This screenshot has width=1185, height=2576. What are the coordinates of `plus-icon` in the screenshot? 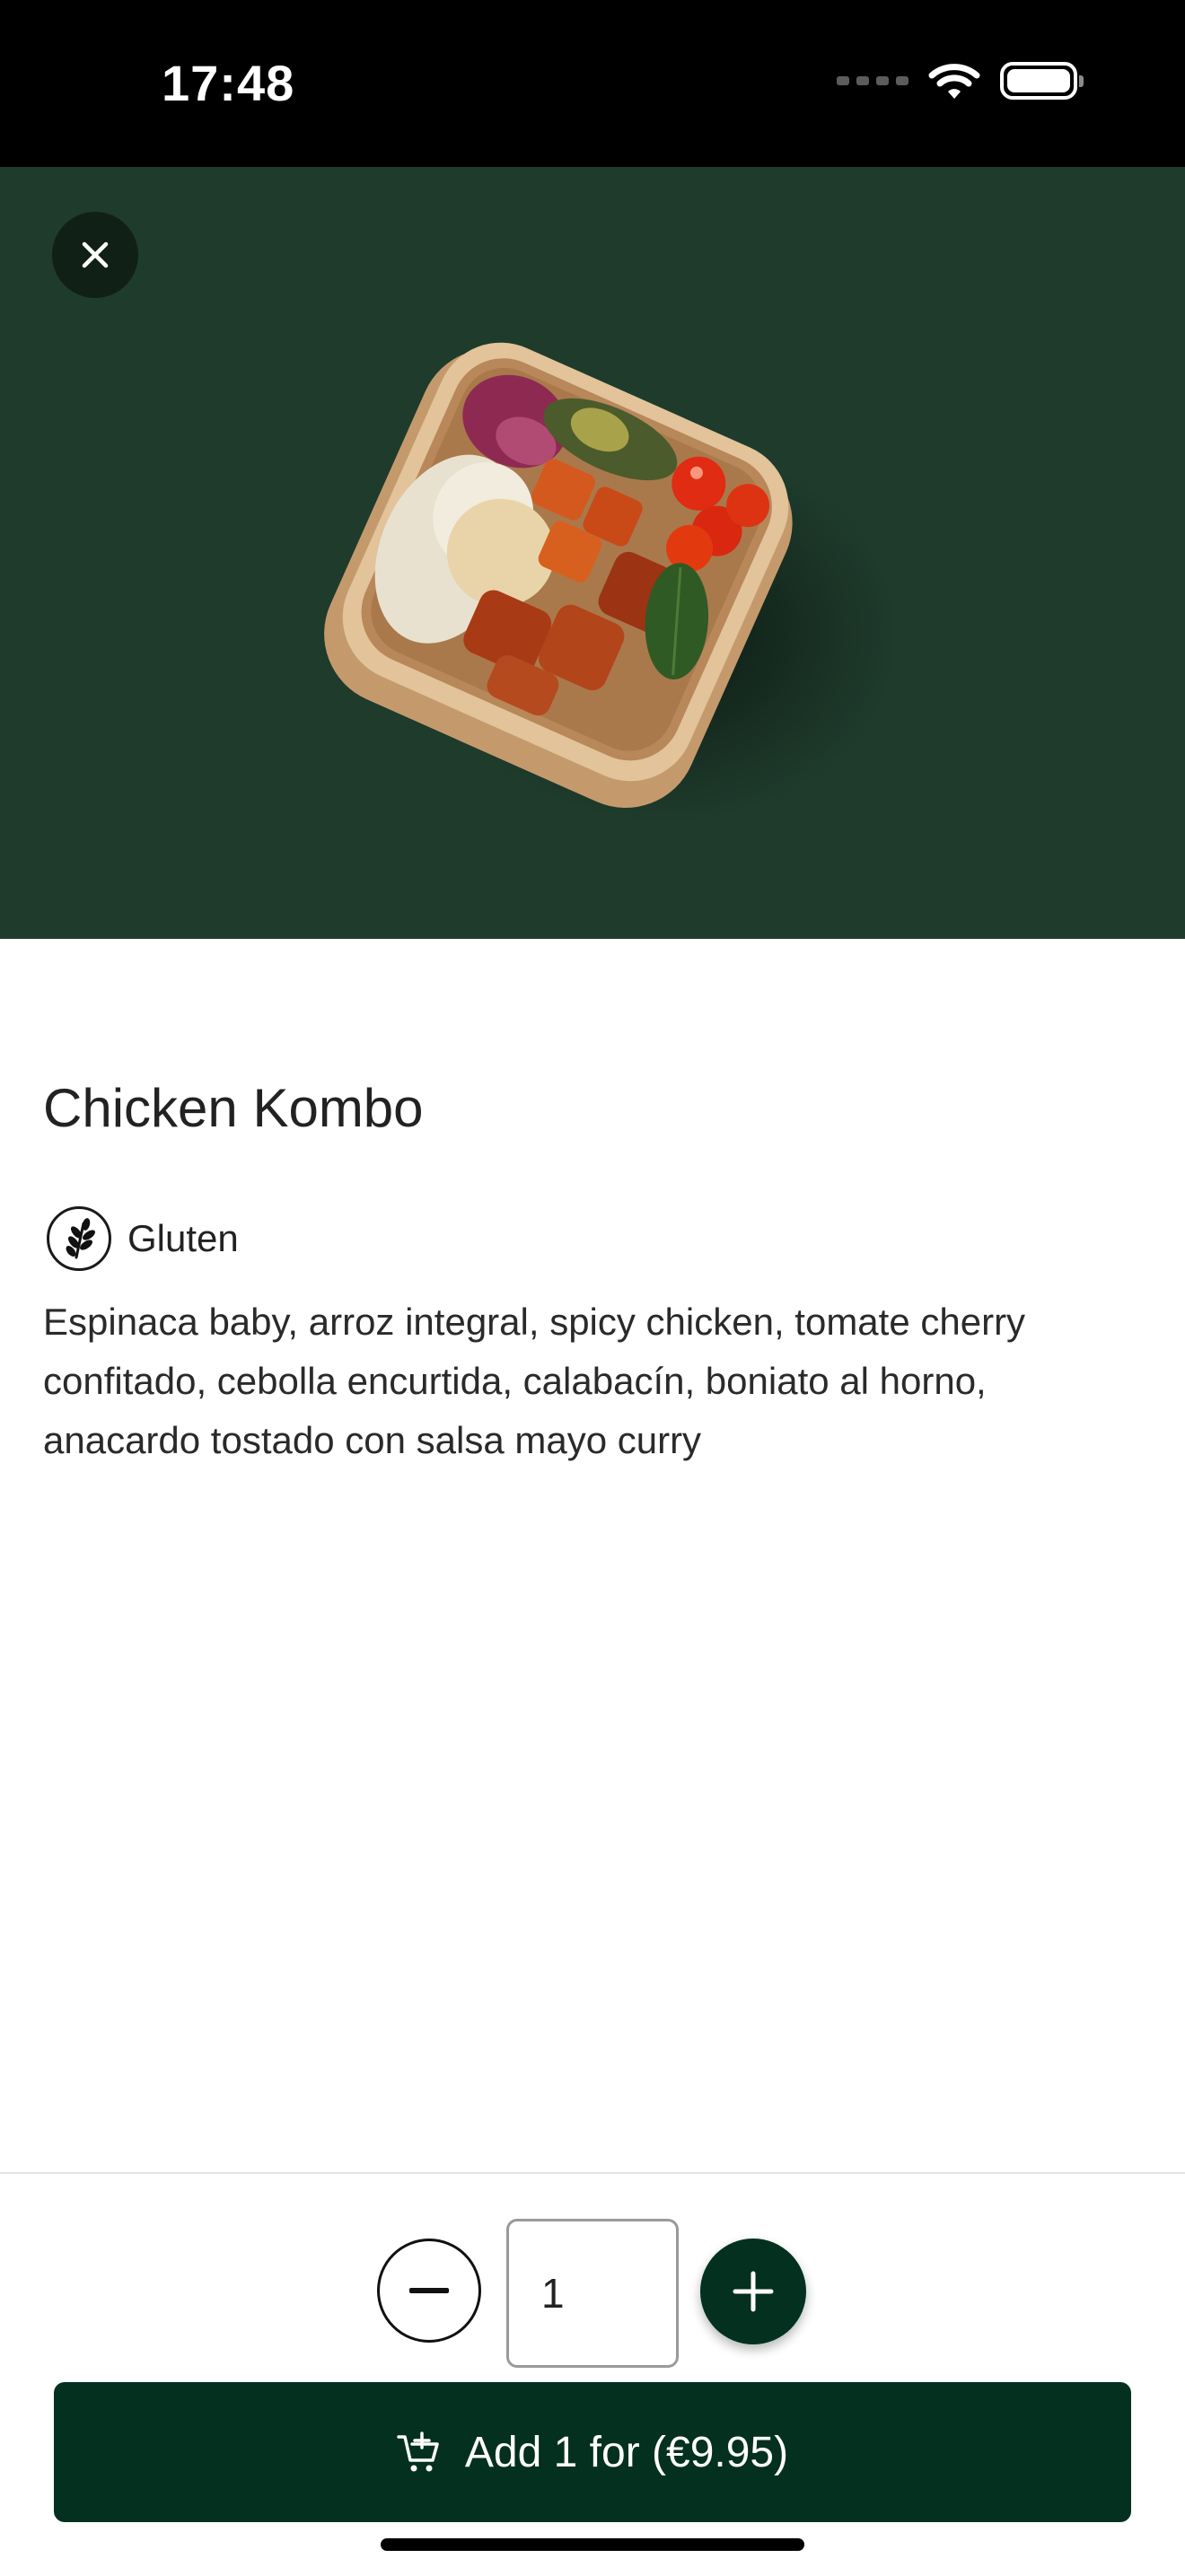 It's located at (753, 2291).